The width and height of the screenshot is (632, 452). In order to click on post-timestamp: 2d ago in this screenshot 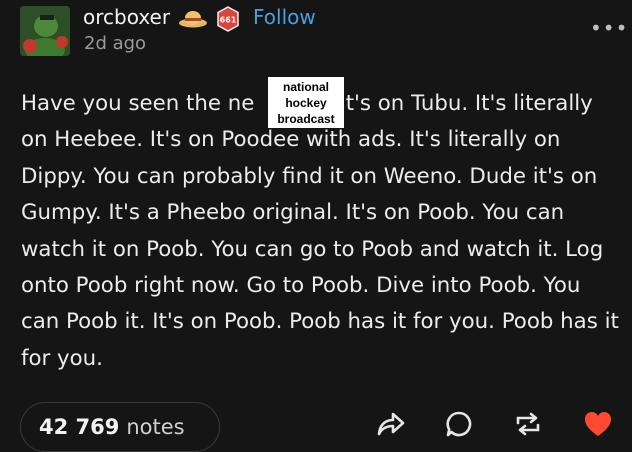, I will do `click(115, 43)`.